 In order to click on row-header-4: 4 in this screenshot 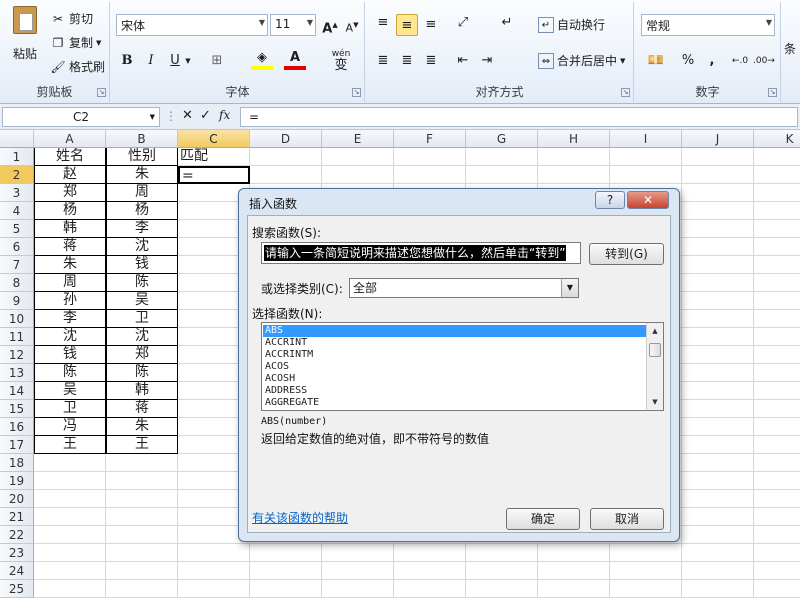, I will do `click(17, 211)`.